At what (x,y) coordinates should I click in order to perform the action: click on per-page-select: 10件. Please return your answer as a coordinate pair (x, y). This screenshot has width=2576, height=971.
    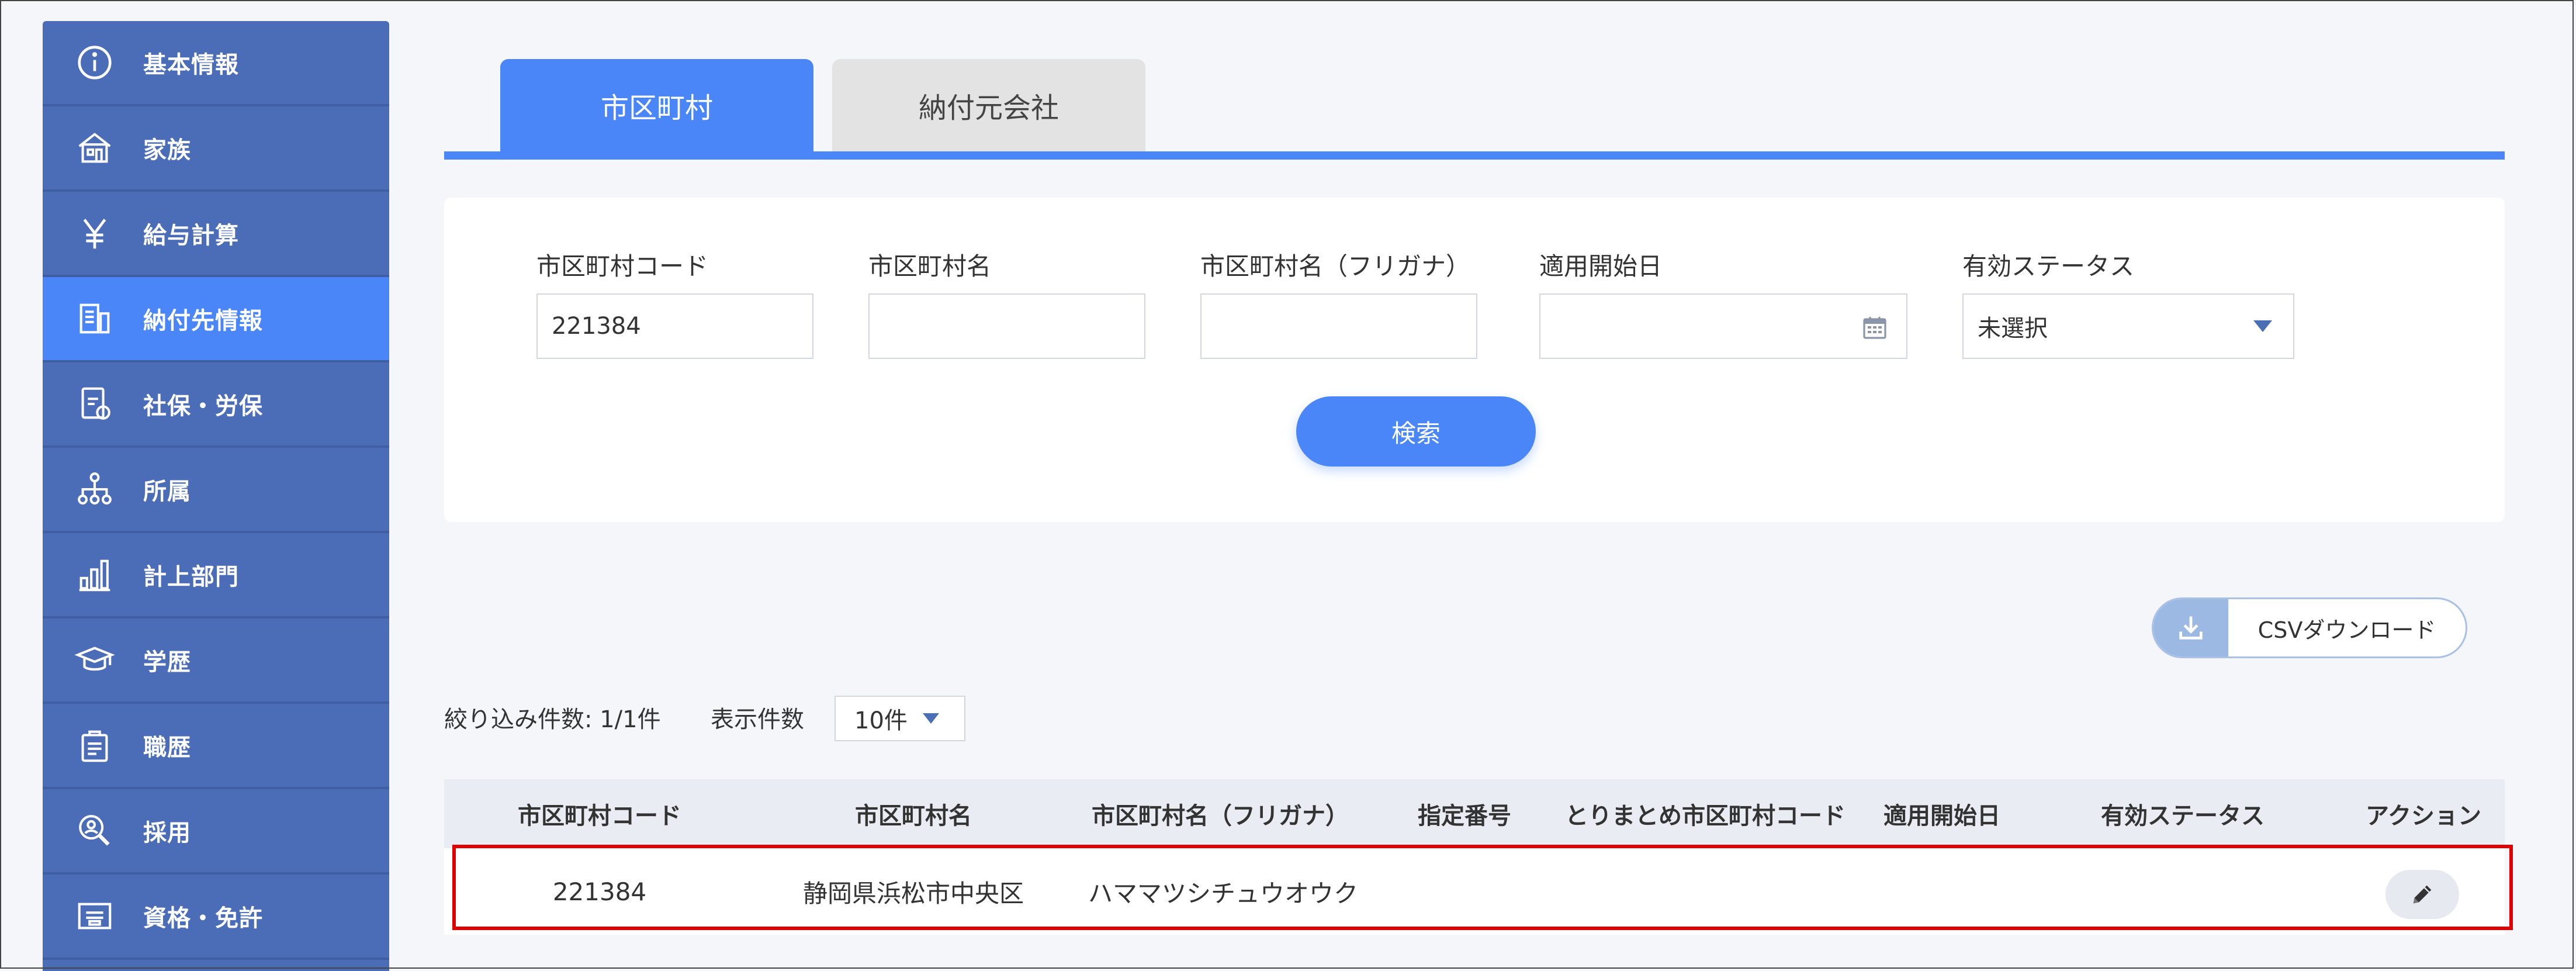
    Looking at the image, I should click on (900, 718).